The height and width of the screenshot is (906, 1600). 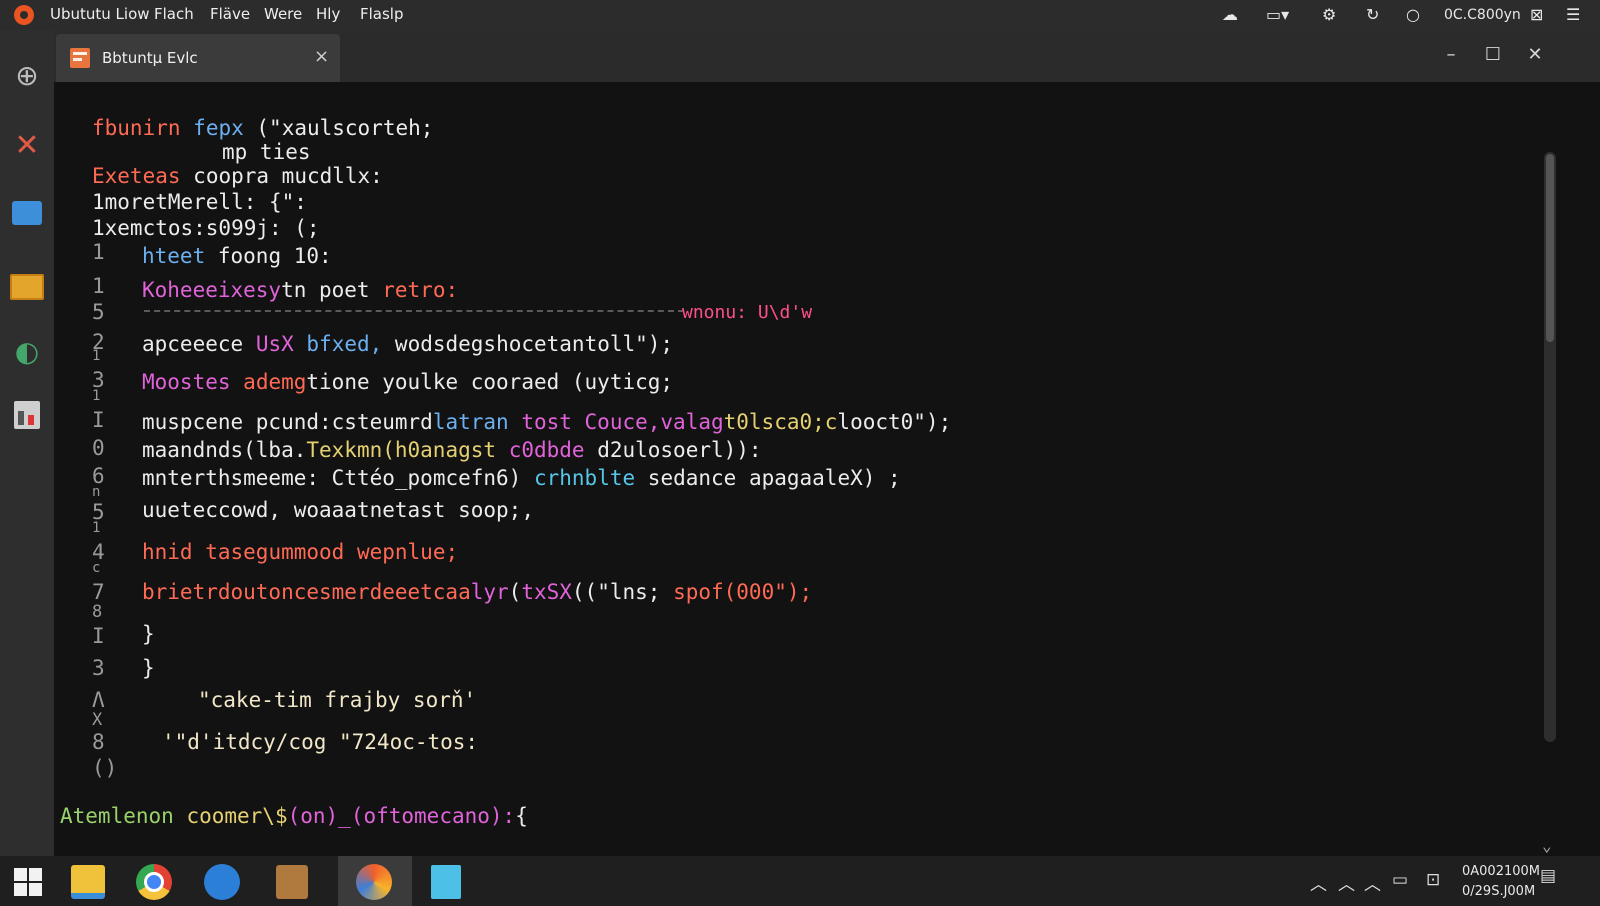 I want to click on firefox-icon, so click(x=374, y=882).